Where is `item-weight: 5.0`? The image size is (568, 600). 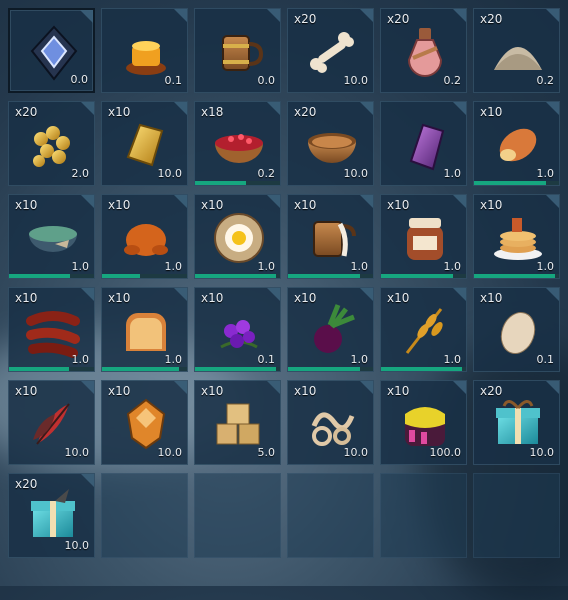 item-weight: 5.0 is located at coordinates (266, 452).